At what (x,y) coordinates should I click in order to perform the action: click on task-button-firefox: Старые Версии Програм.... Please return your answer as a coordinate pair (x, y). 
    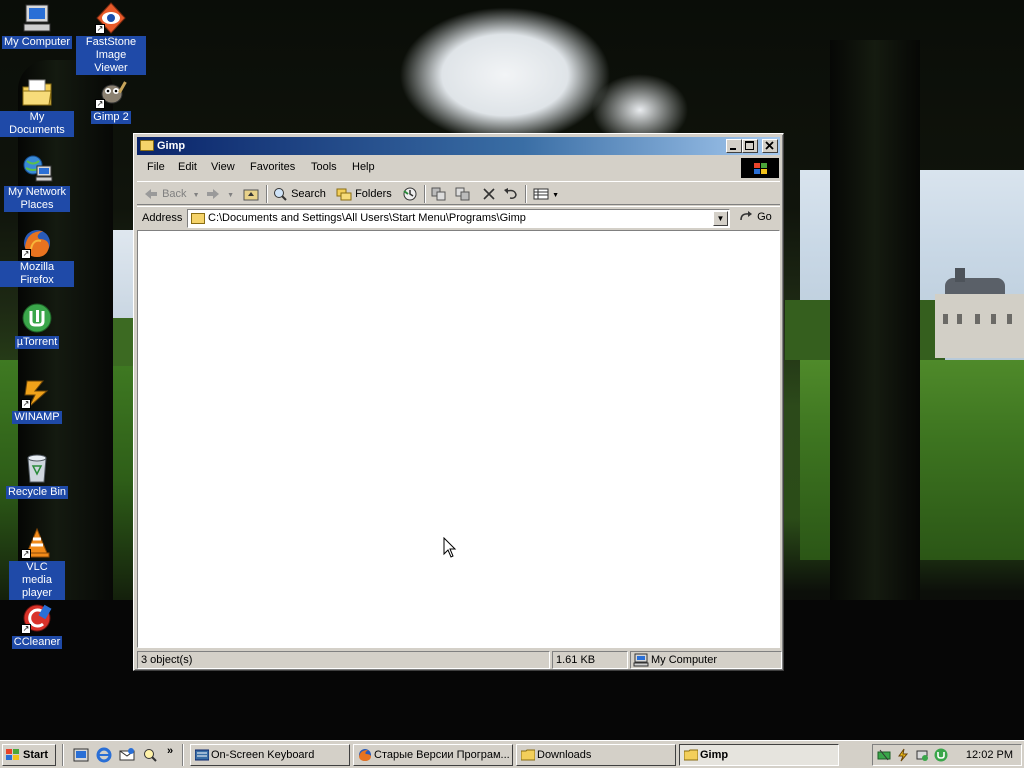
    Looking at the image, I should click on (433, 755).